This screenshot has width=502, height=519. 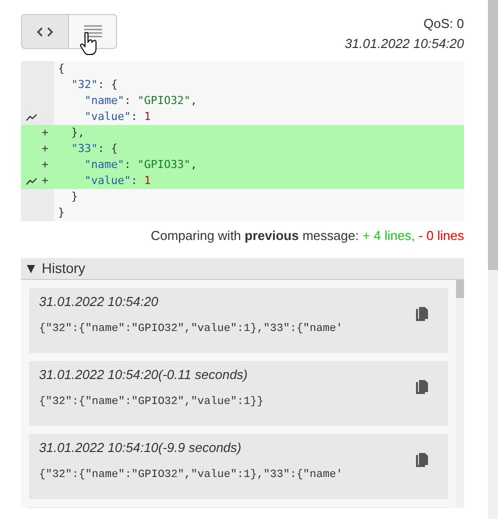 What do you see at coordinates (242, 269) in the screenshot?
I see `history-header: ▼ History` at bounding box center [242, 269].